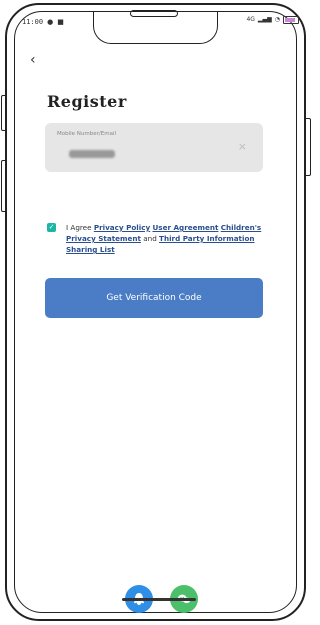  What do you see at coordinates (33, 22) in the screenshot?
I see `status-time: 11:00` at bounding box center [33, 22].